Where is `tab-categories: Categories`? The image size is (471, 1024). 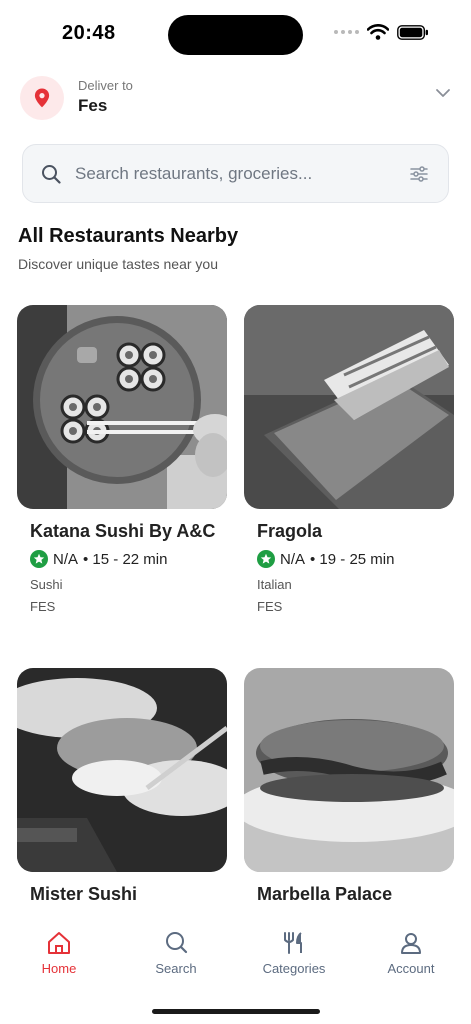
tab-categories: Categories is located at coordinates (294, 953).